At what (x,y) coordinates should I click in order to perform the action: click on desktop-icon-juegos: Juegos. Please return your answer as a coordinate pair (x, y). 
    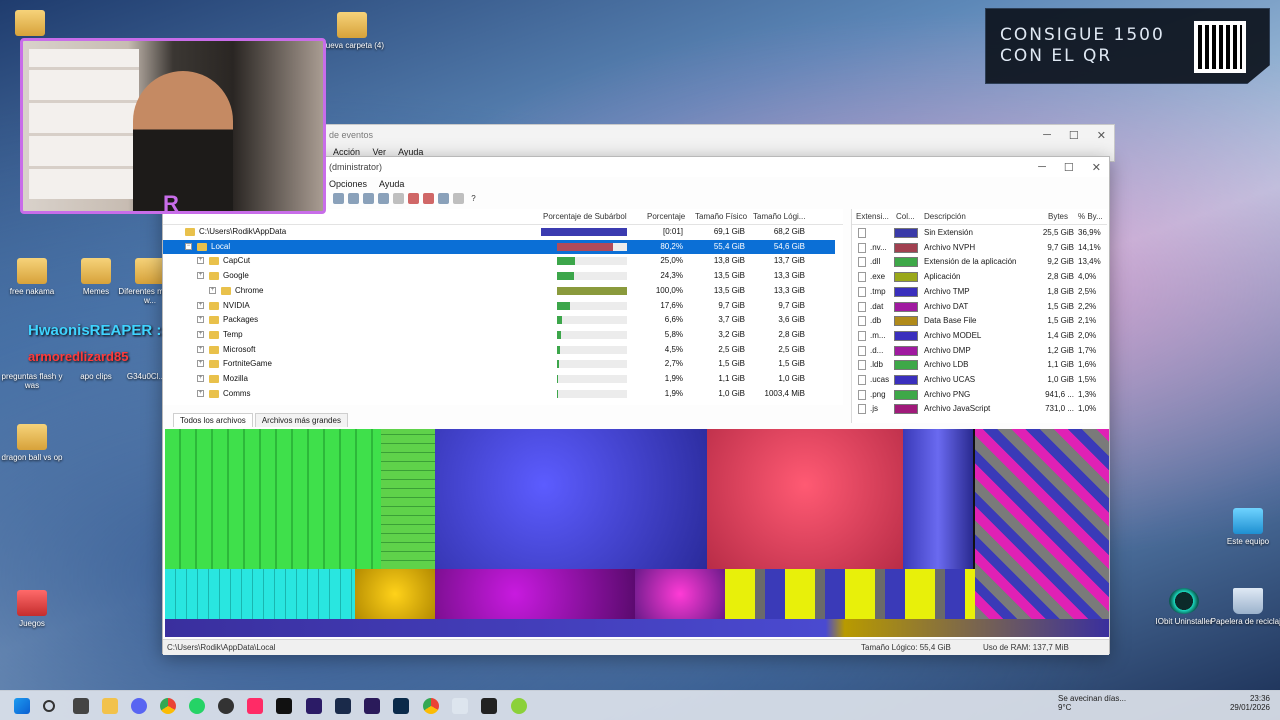
    Looking at the image, I should click on (35, 609).